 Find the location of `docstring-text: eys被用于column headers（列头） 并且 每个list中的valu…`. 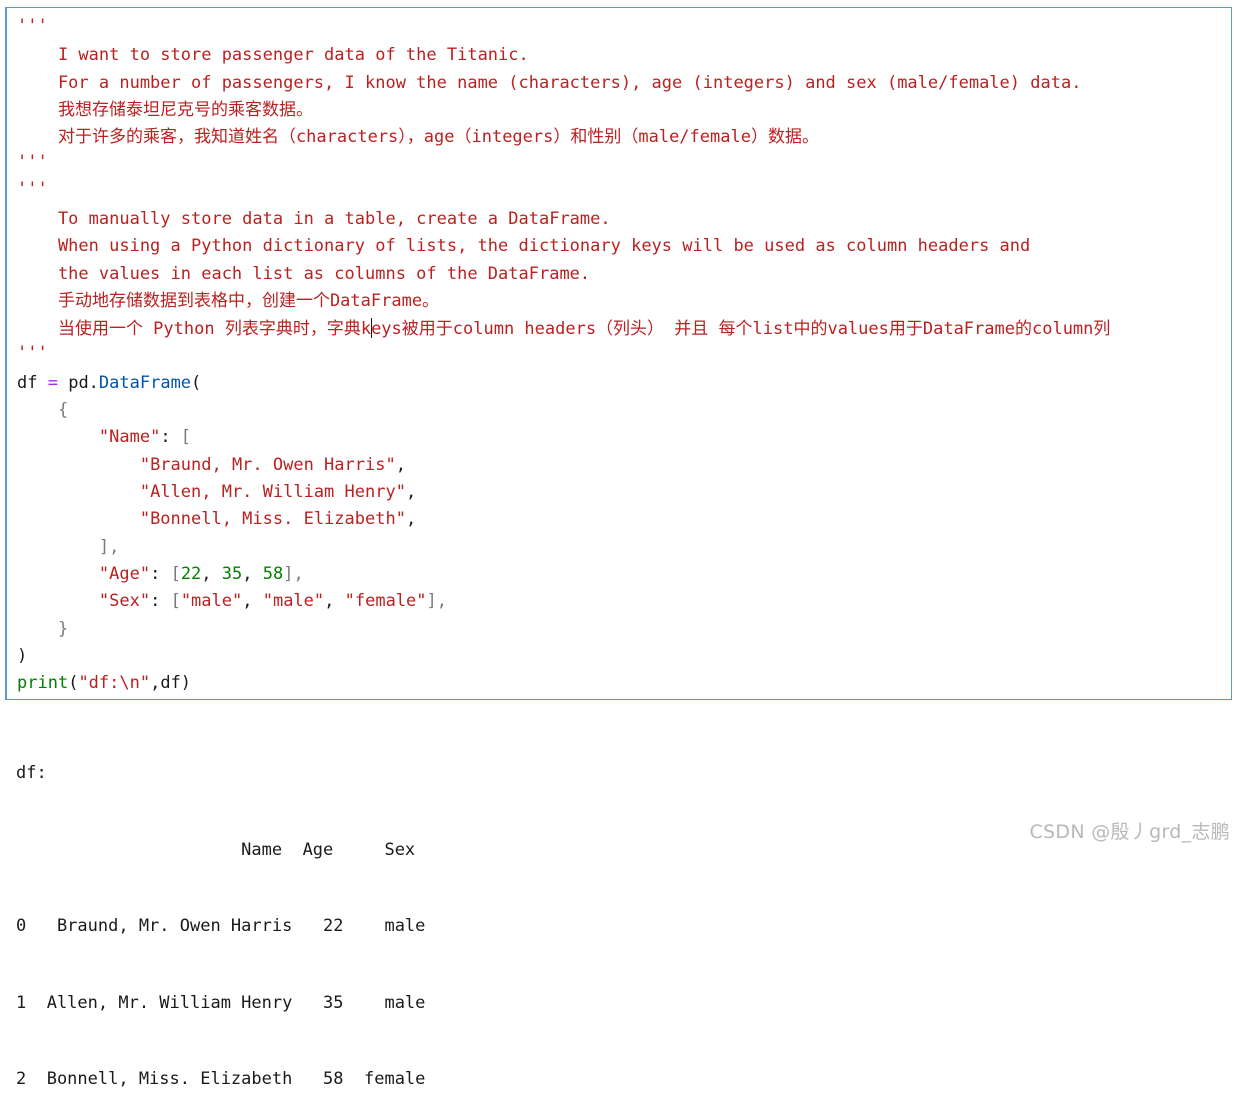

docstring-text: eys被用于column headers（列头） 并且 每个list中的valu… is located at coordinates (741, 329).